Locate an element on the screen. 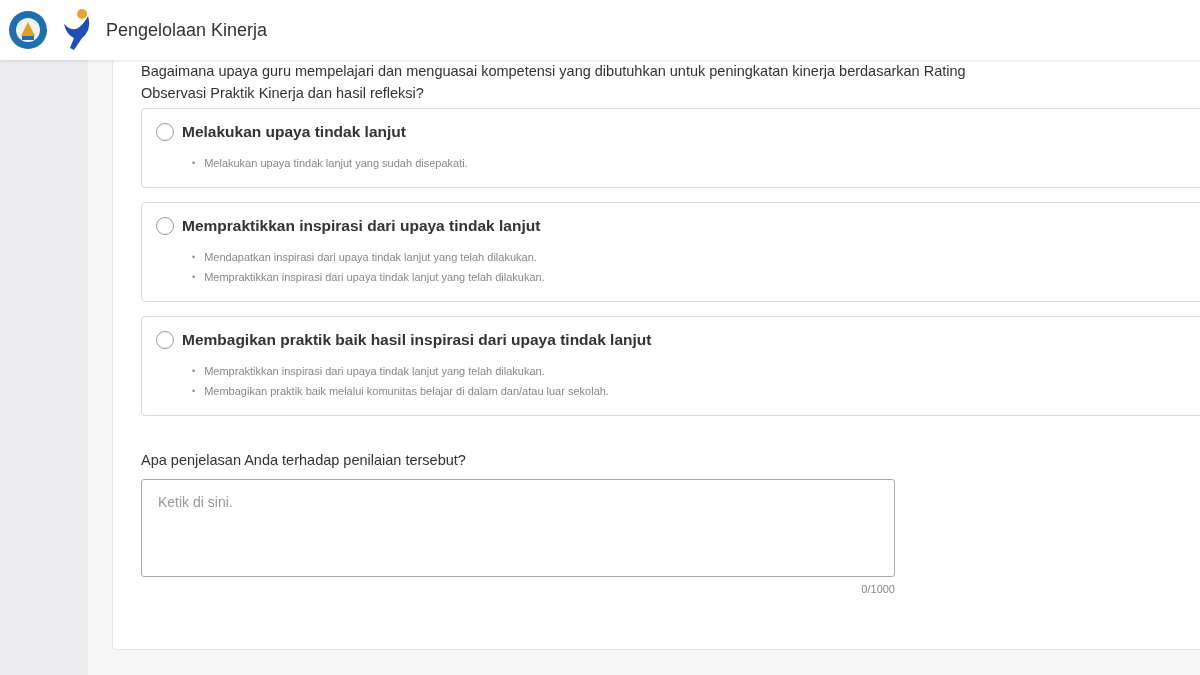  answer-option: Mempraktikkan inspirasi dari upaya tindak lanjut • Mendapatkan inspirasi dari upaya tindak lanjut yang telah dilakukan. • Mempraktikkan inspirasi dari upaya tindak lanjut yang telah dilakukan. is located at coordinates (670, 252).